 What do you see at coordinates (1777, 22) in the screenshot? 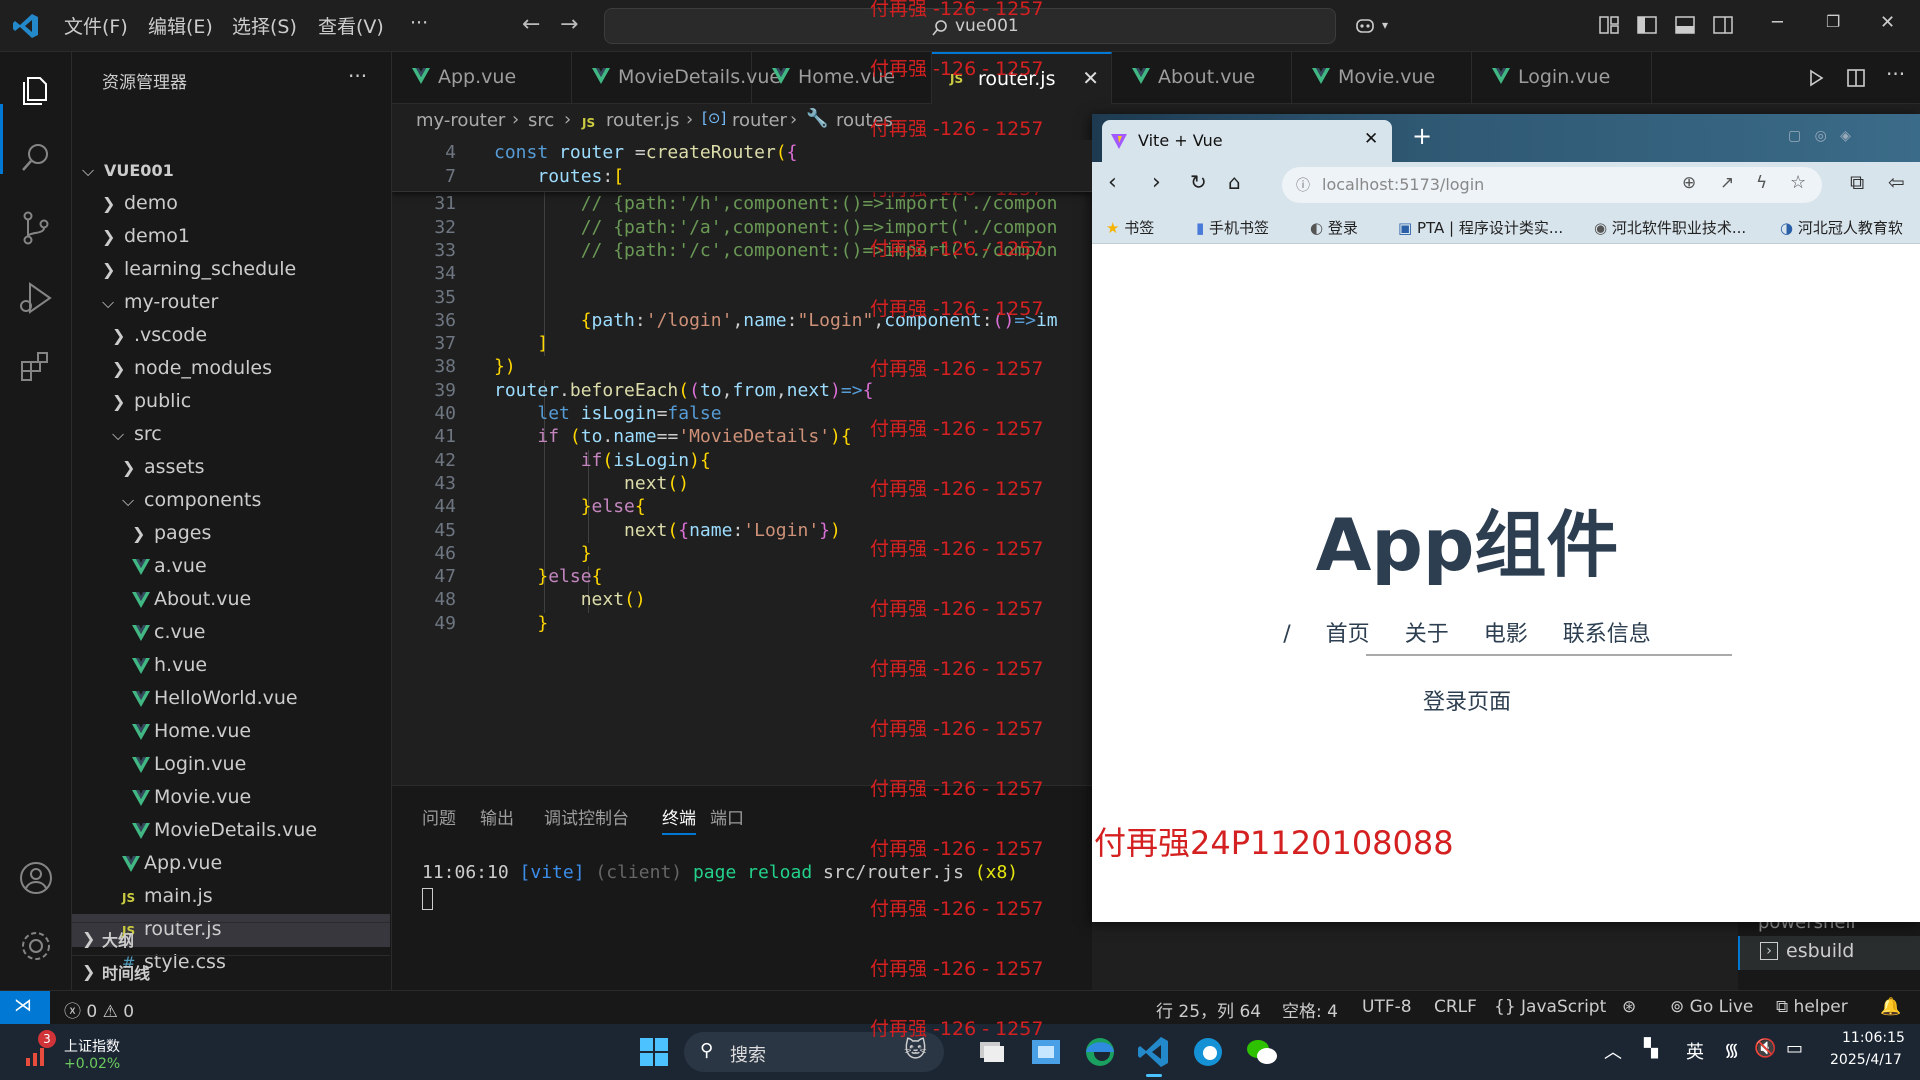
I see `minimize-icon: ─` at bounding box center [1777, 22].